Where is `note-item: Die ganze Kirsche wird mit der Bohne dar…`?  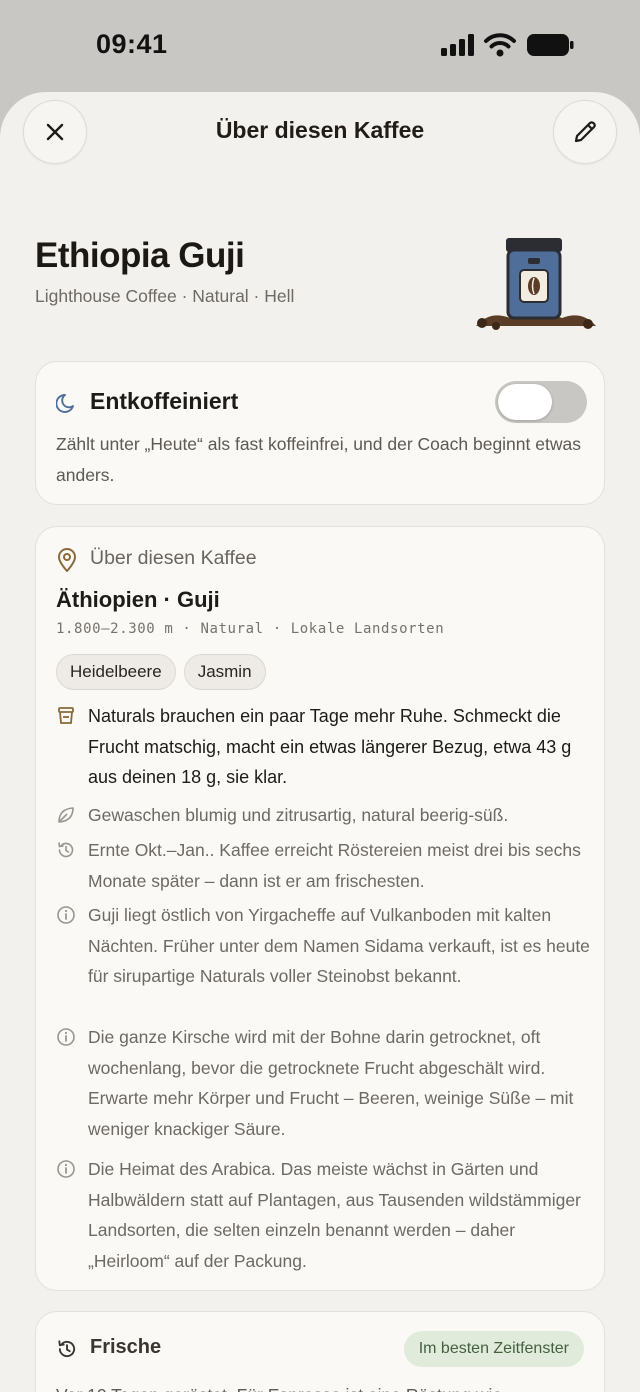
note-item: Die ganze Kirsche wird mit der Bohne dar… is located at coordinates (323, 1083).